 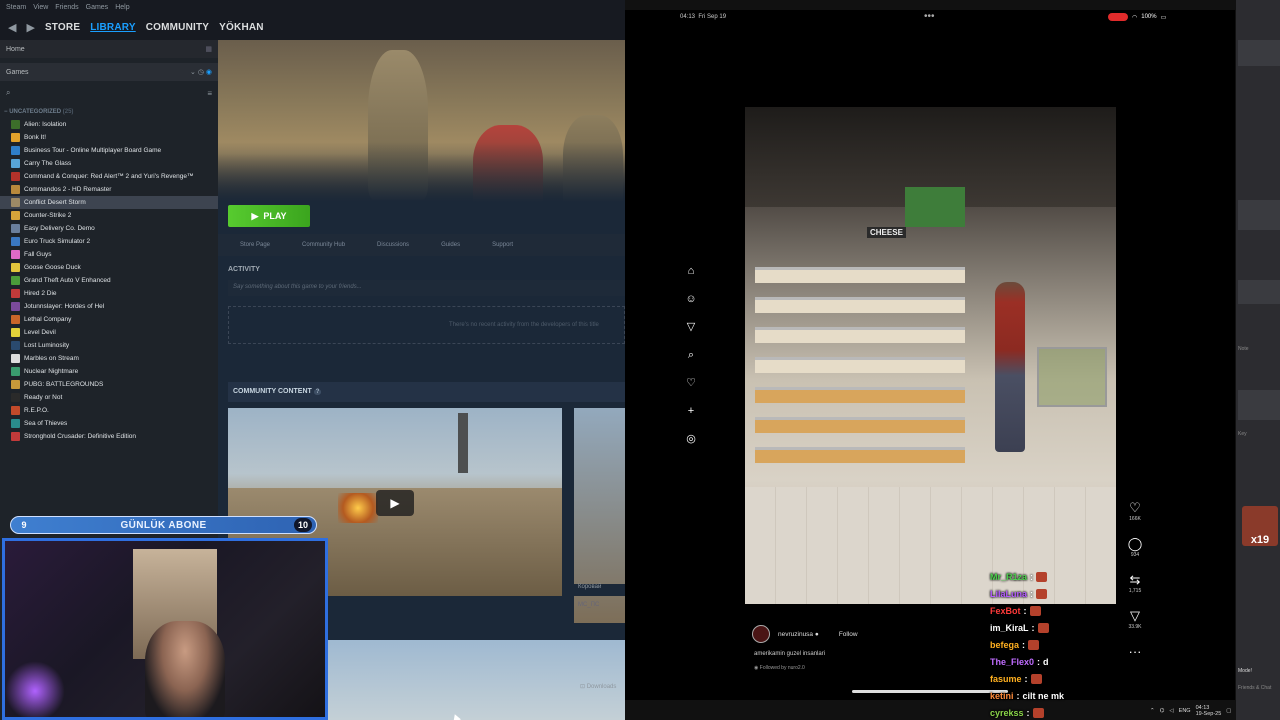 I want to click on game-list-item: Goose Goose Duck, so click(x=109, y=267).